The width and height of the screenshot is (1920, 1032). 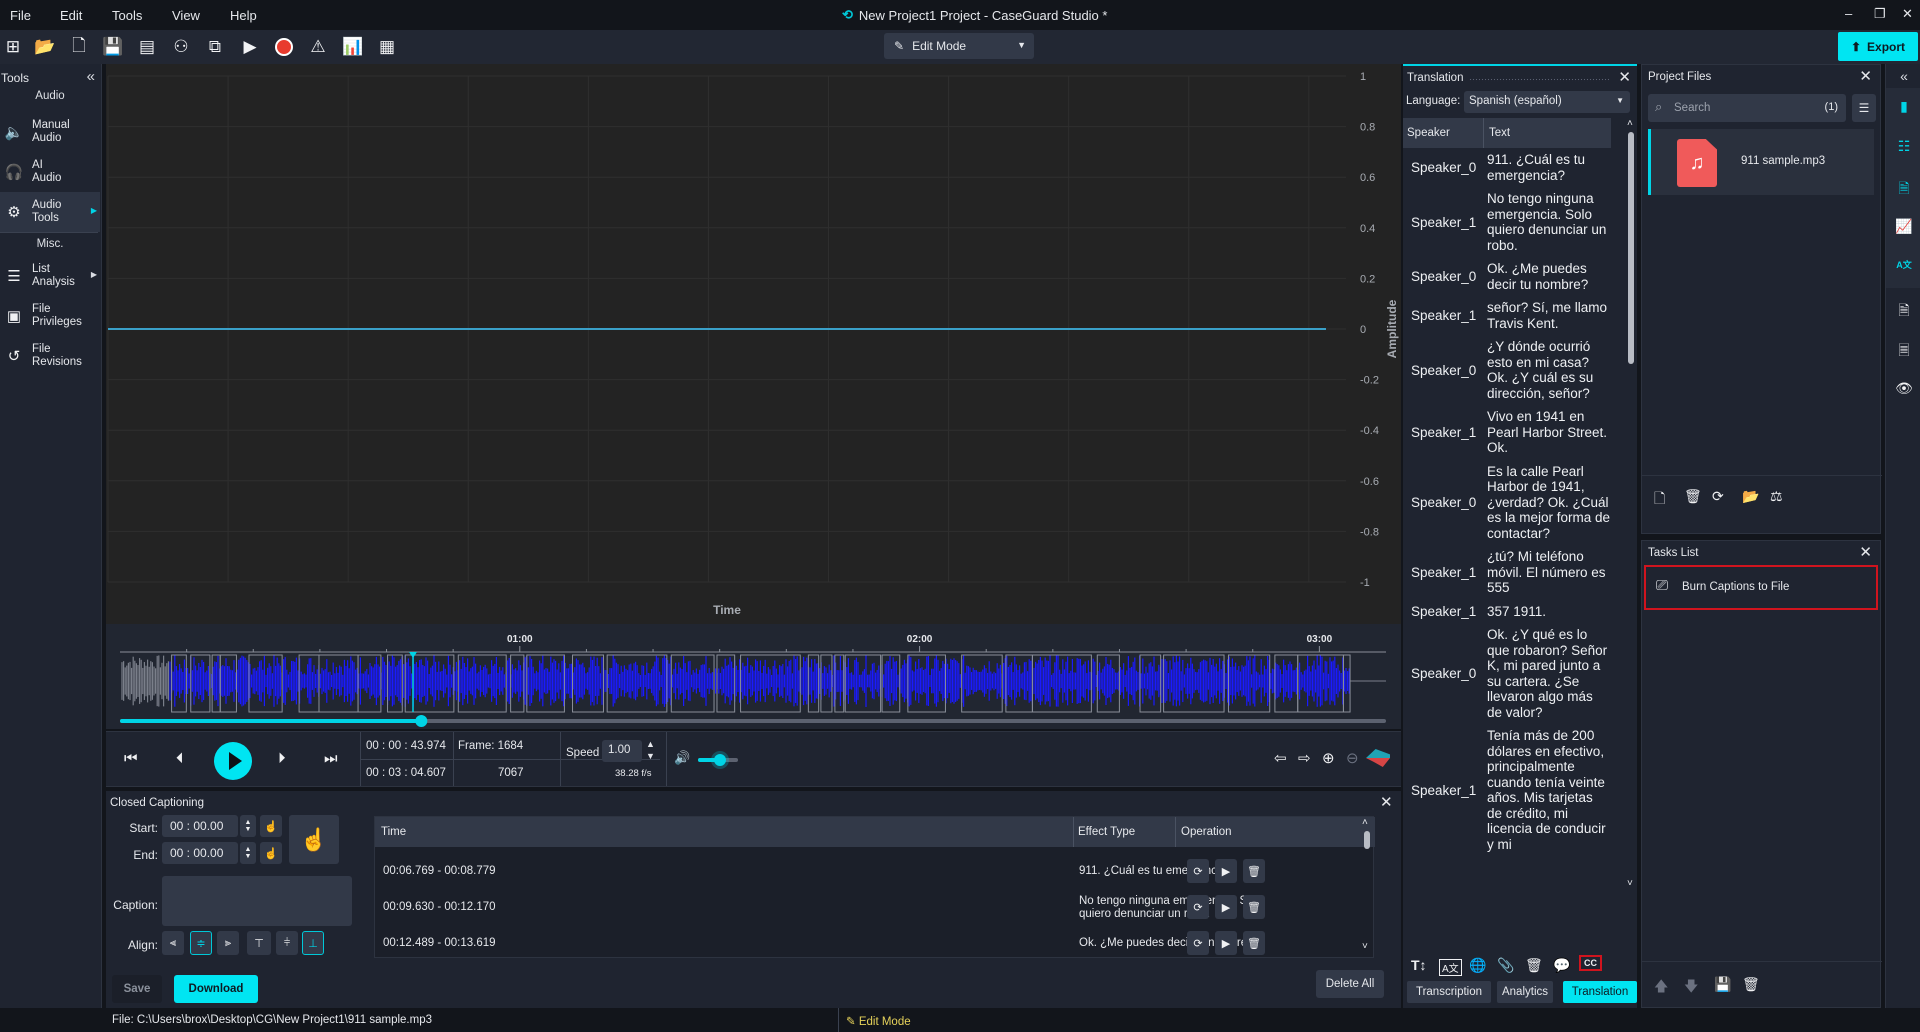 I want to click on task-item: ⎚ Burn Captions to File, so click(x=1761, y=587).